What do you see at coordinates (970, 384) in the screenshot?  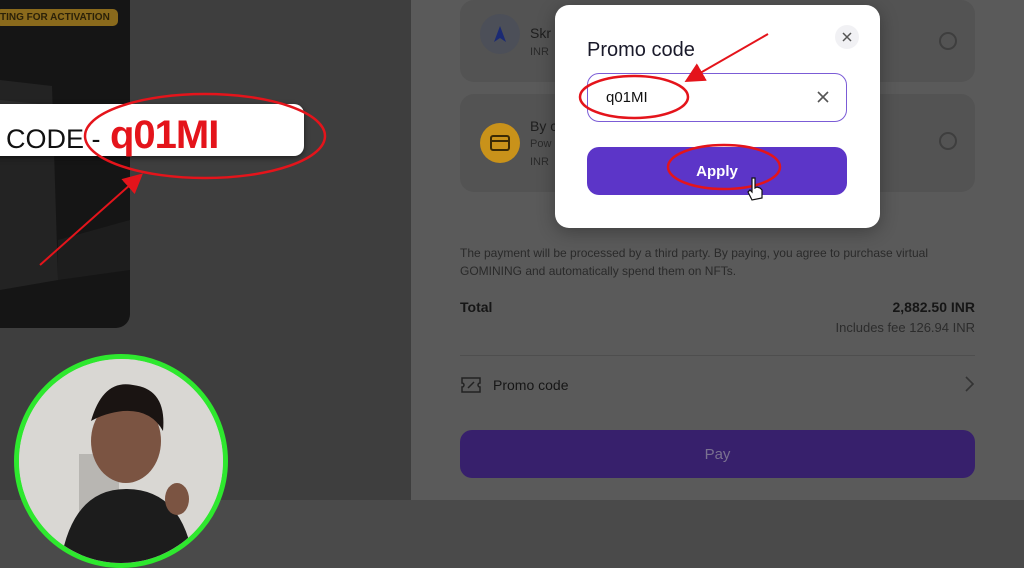 I see `chevron-right-icon` at bounding box center [970, 384].